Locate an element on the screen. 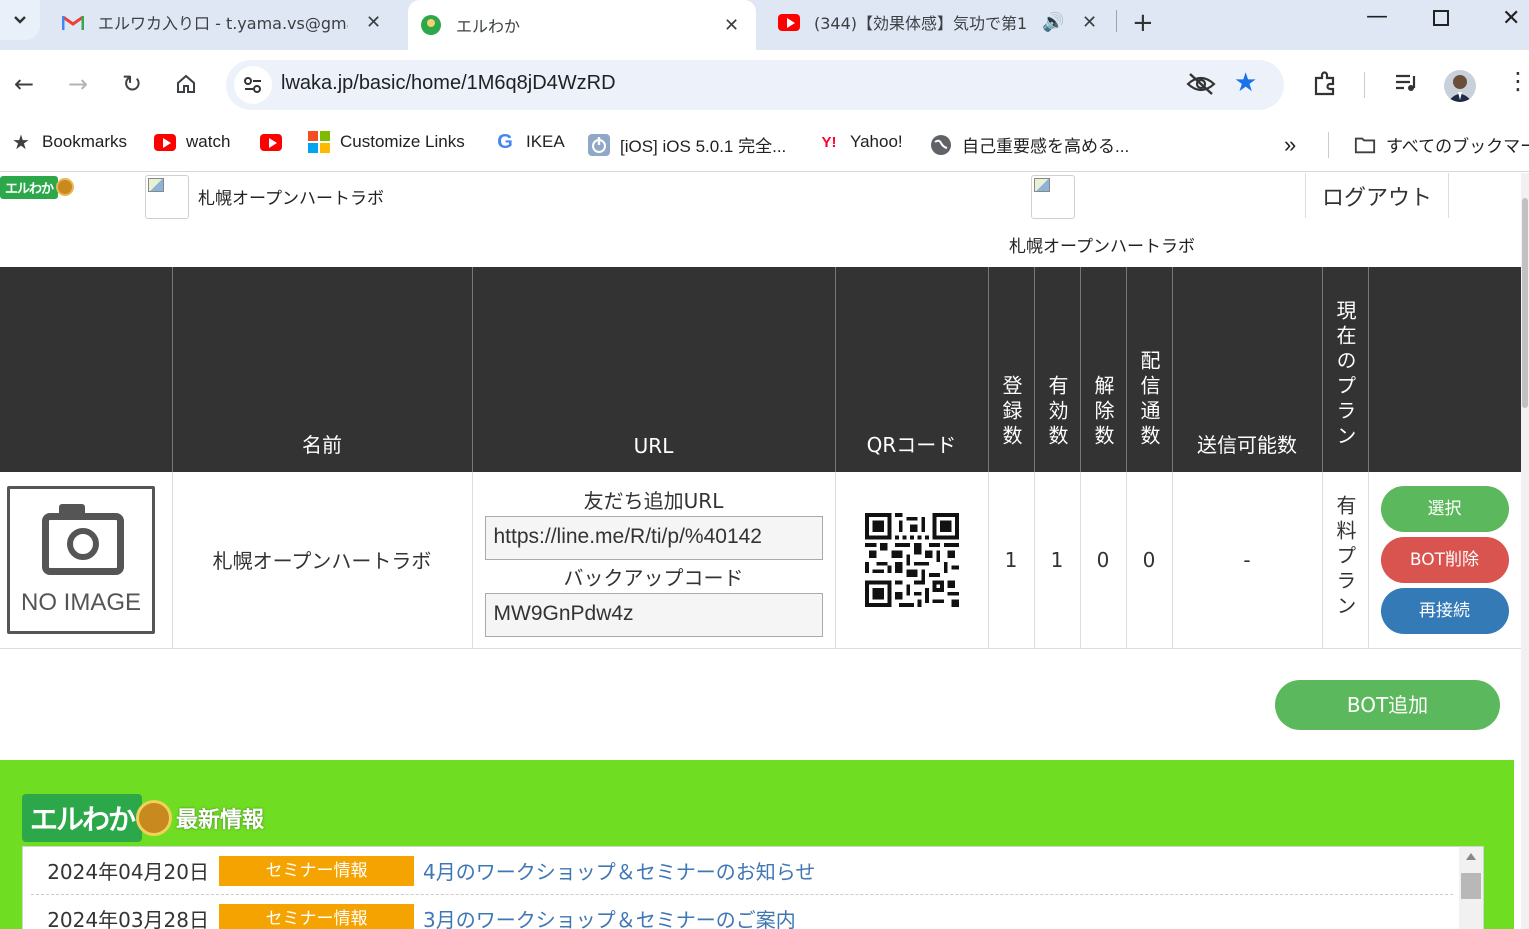 The height and width of the screenshot is (929, 1529). elwaka-logo: エルわか is located at coordinates (37, 187).